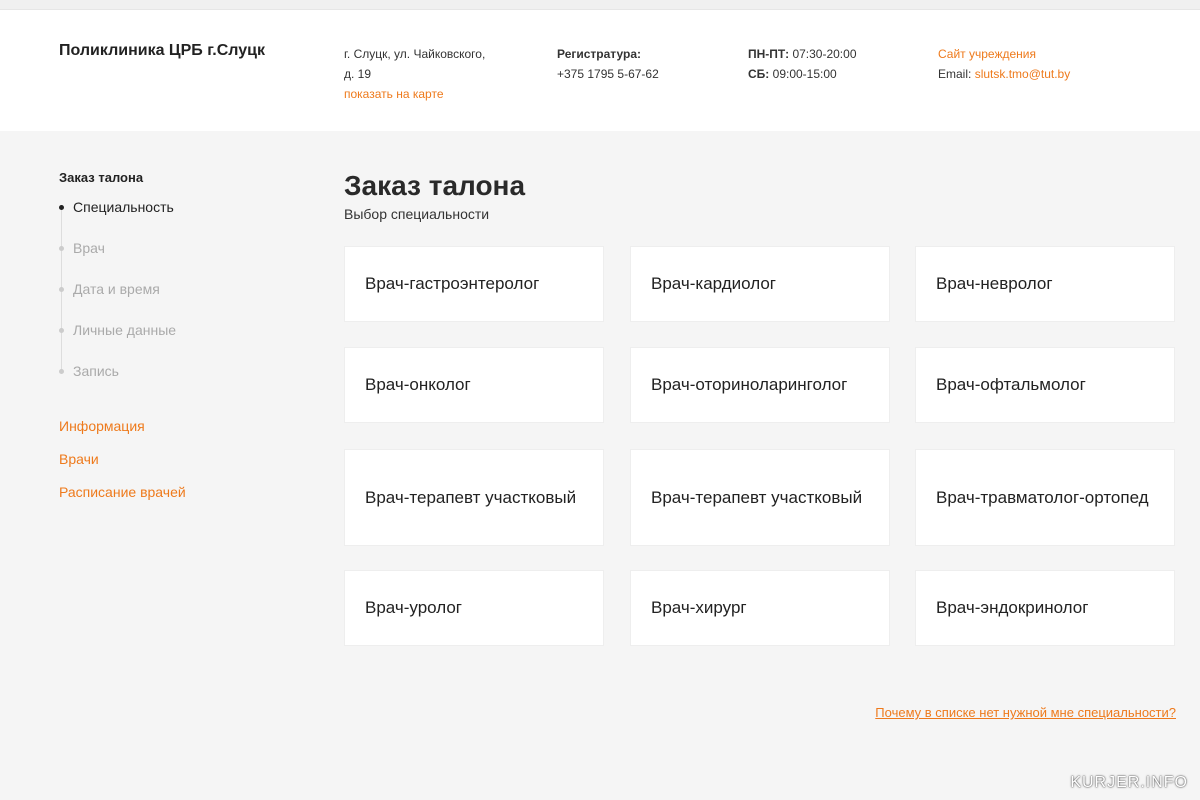 The image size is (1200, 800). I want to click on clinic-name: Поликлиника ЦРБ г.Слуцк, so click(162, 51).